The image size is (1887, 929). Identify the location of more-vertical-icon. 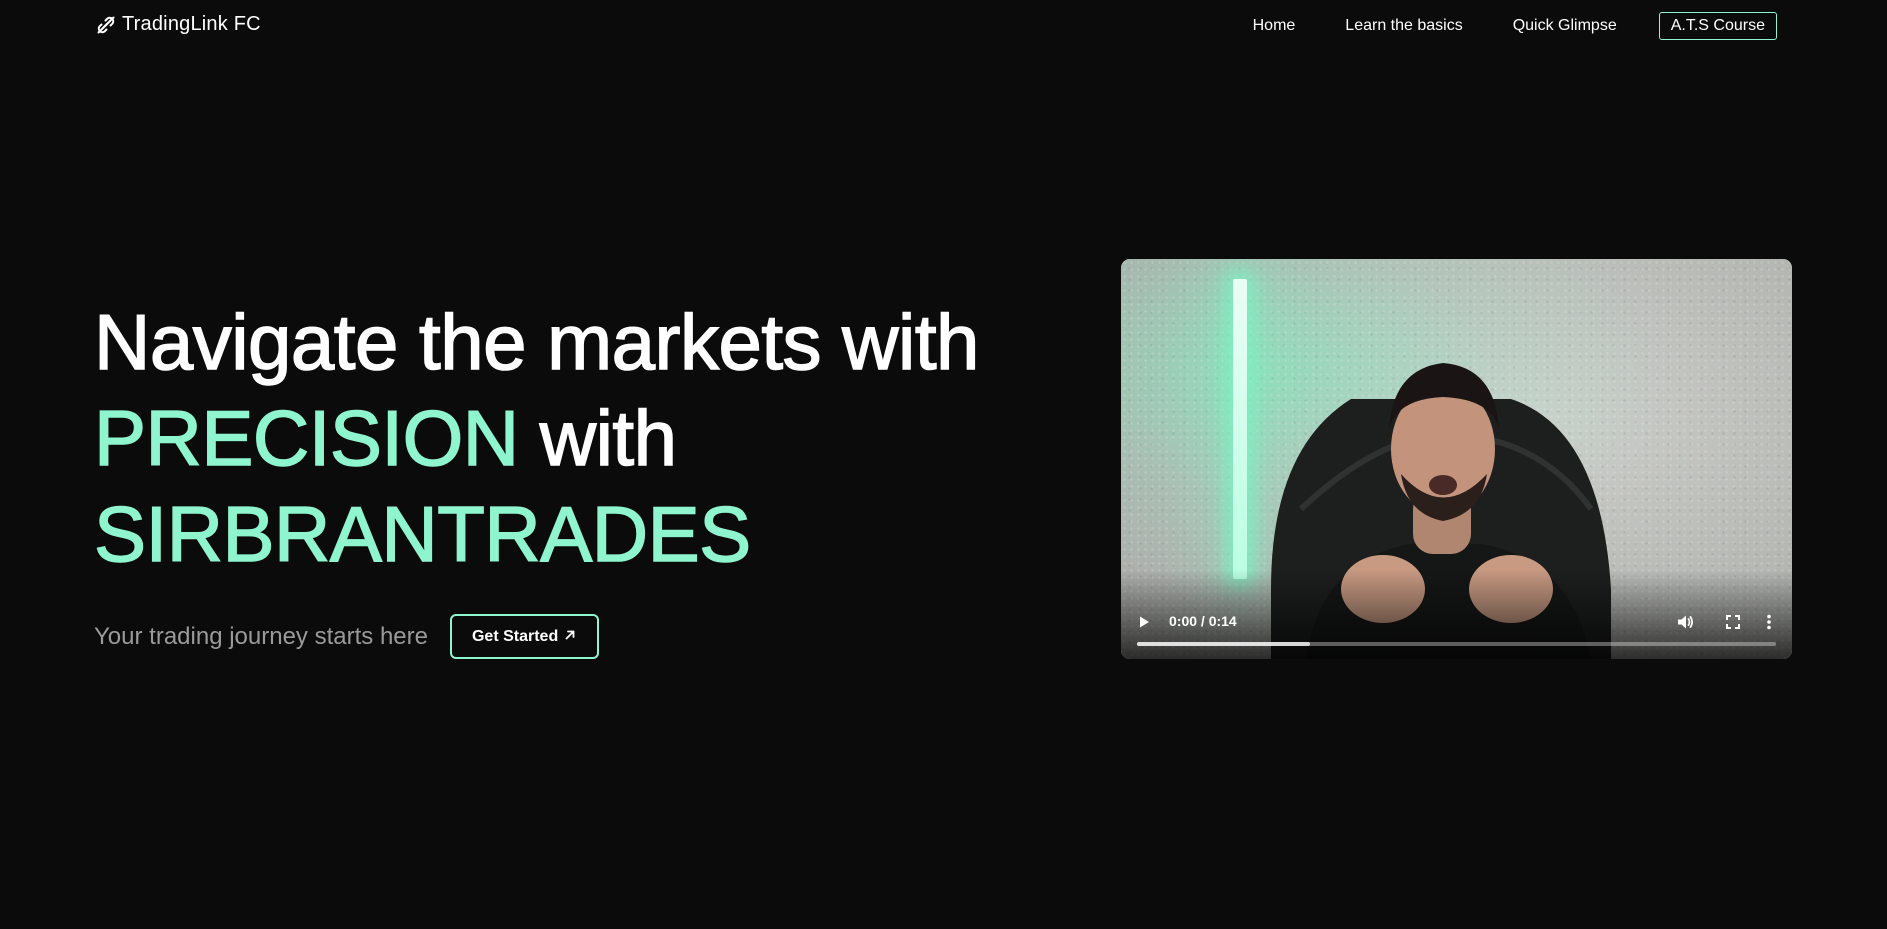
(1769, 622).